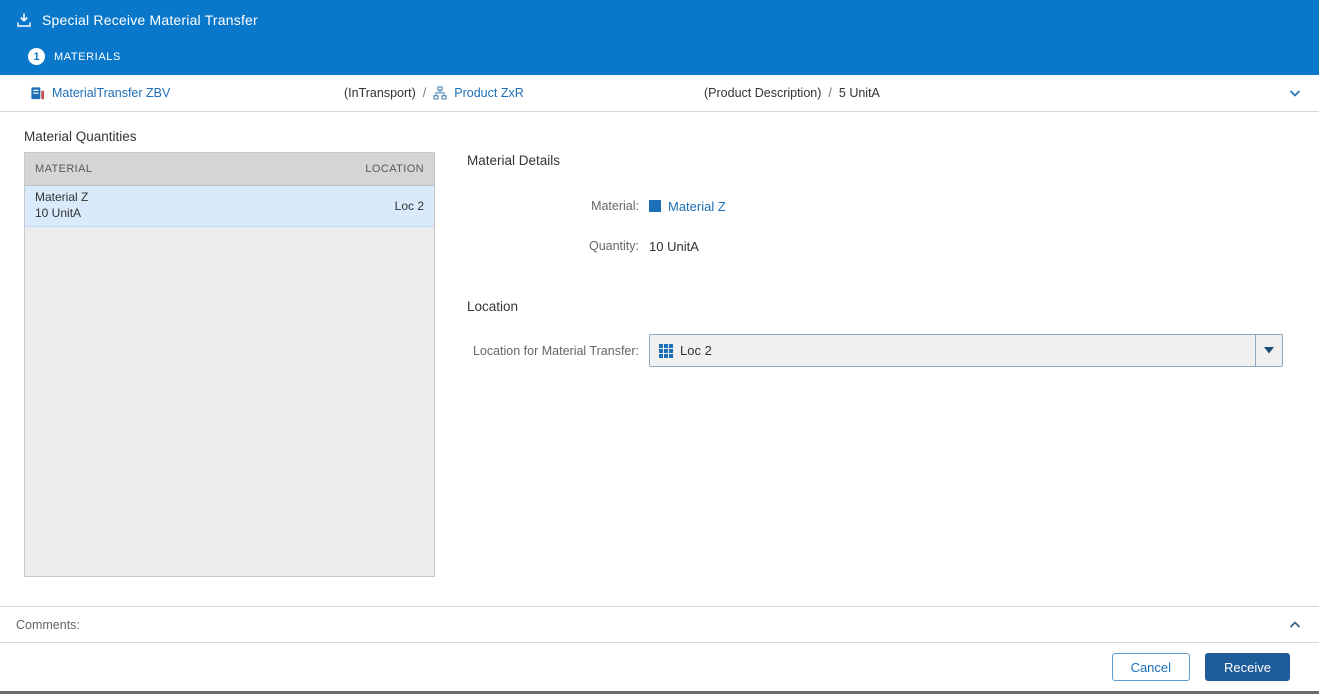 Image resolution: width=1319 pixels, height=694 pixels. Describe the element at coordinates (659, 666) in the screenshot. I see `footer-bar: Cancel Receive` at that location.